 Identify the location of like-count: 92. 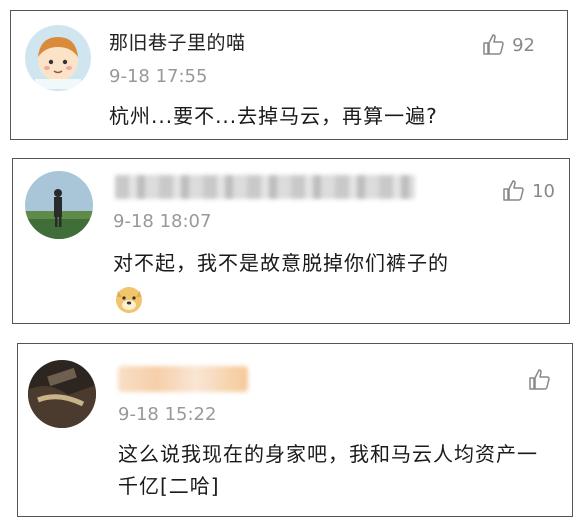
(523, 45).